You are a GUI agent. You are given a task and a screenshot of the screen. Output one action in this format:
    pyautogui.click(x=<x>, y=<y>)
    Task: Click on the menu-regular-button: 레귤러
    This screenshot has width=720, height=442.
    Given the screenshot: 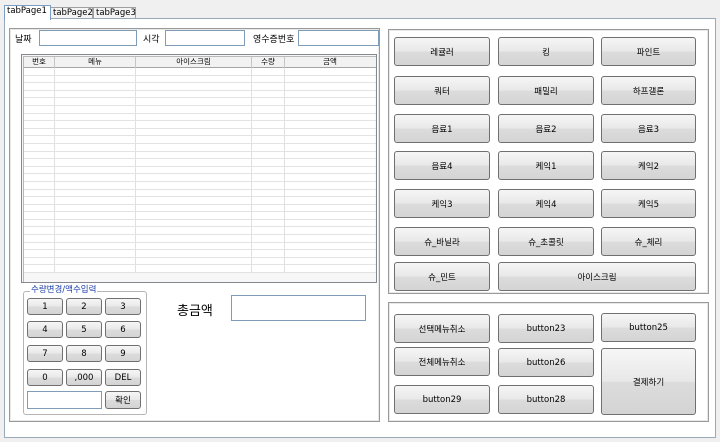 What is the action you would take?
    pyautogui.click(x=442, y=51)
    